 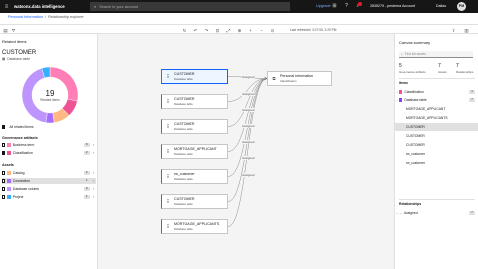 What do you see at coordinates (464, 68) in the screenshot?
I see `stat-relationships: 7 Relationships` at bounding box center [464, 68].